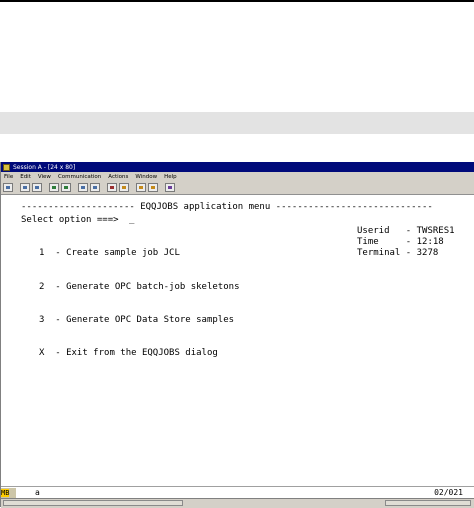 This screenshot has height=508, width=474. What do you see at coordinates (428, 503) in the screenshot?
I see `status-cell-right` at bounding box center [428, 503].